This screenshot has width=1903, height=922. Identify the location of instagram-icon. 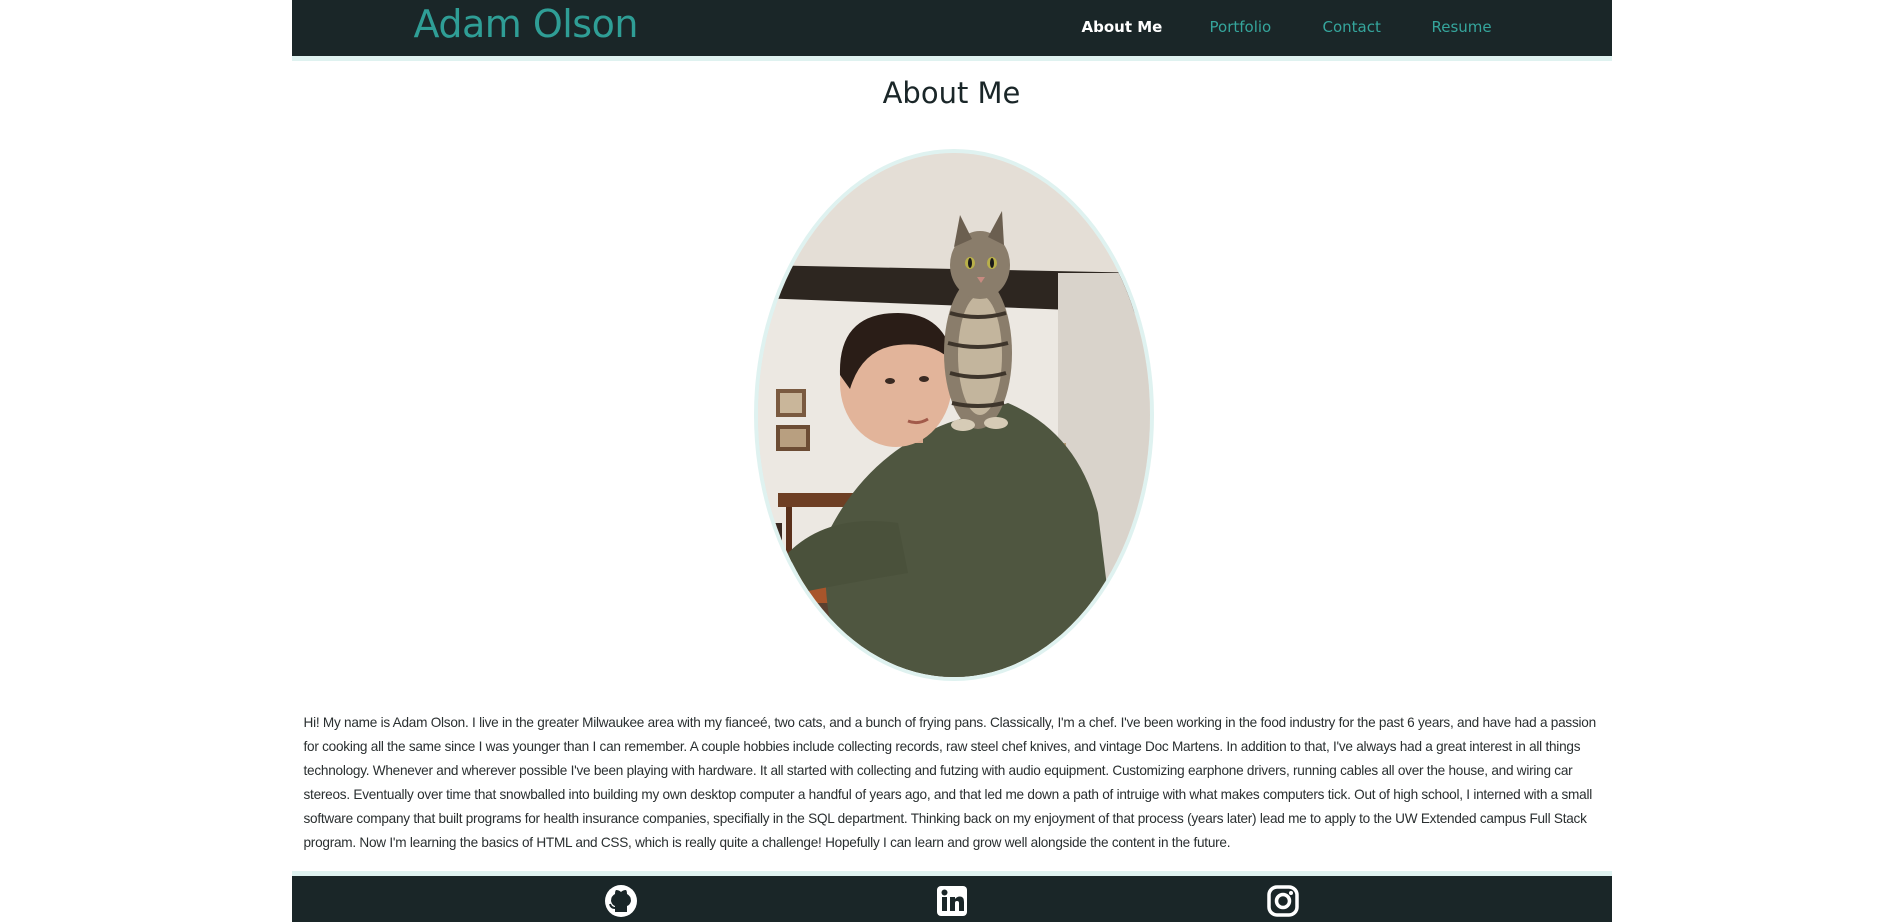
(1283, 901).